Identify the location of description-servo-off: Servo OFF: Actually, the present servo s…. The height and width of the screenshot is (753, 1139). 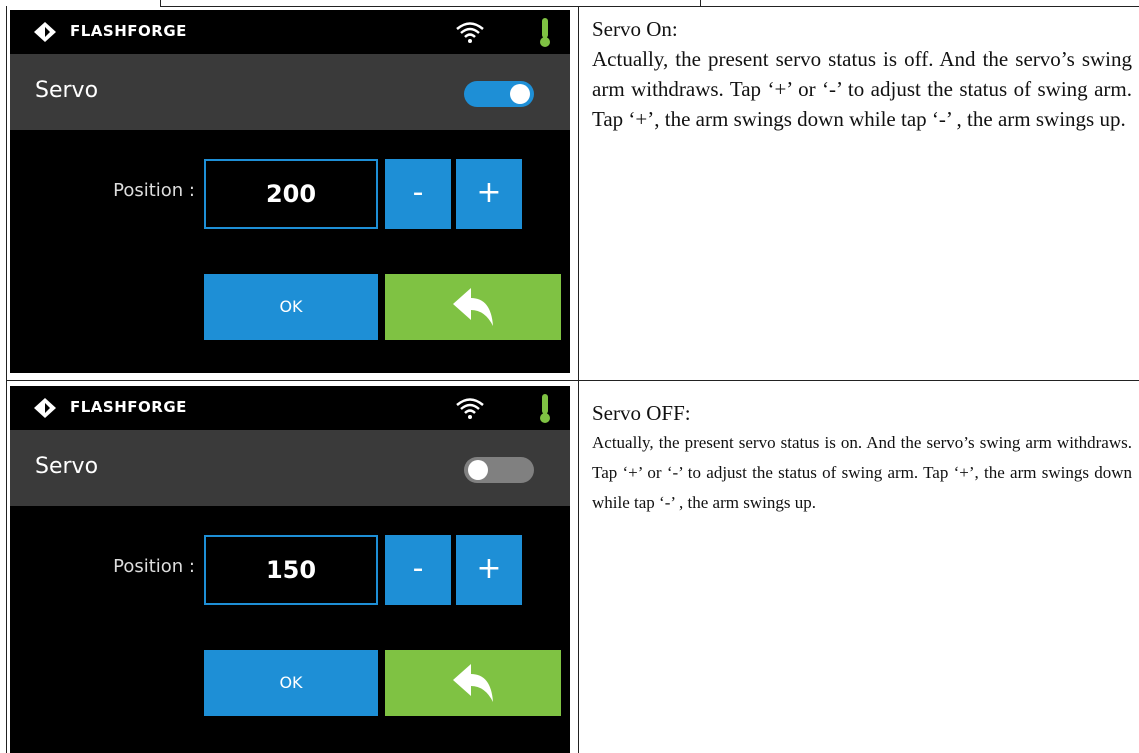
(862, 458).